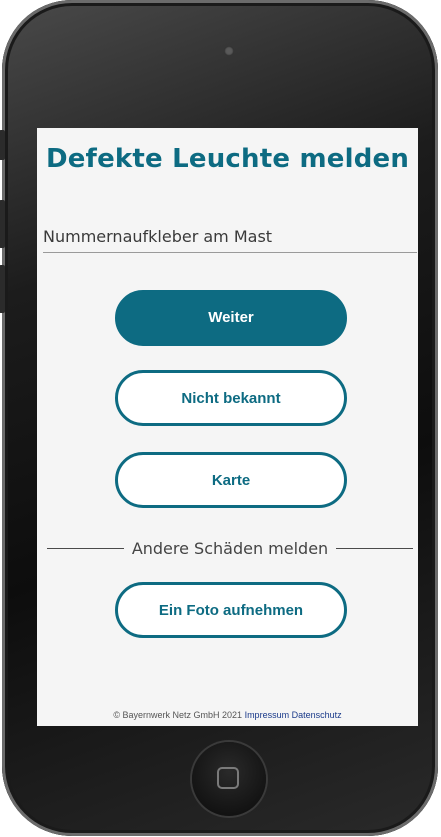 The image size is (441, 837). I want to click on mast-number-input, so click(230, 236).